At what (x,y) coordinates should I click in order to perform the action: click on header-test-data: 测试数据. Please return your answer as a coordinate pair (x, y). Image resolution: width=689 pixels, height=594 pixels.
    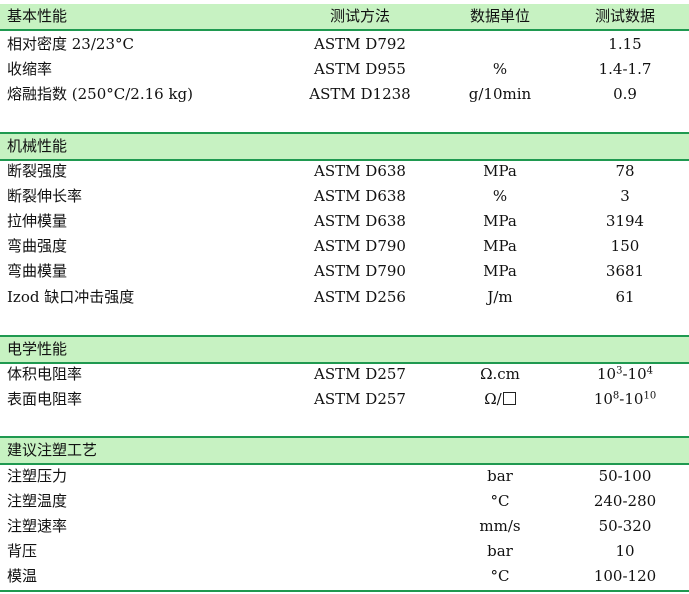
    Looking at the image, I should click on (624, 16).